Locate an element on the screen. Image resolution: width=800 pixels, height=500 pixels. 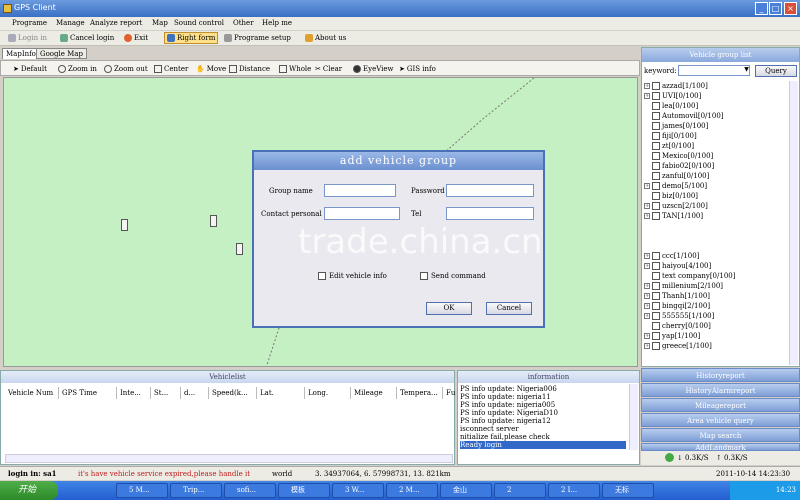
tool-distance: Distance is located at coordinates (249, 69).